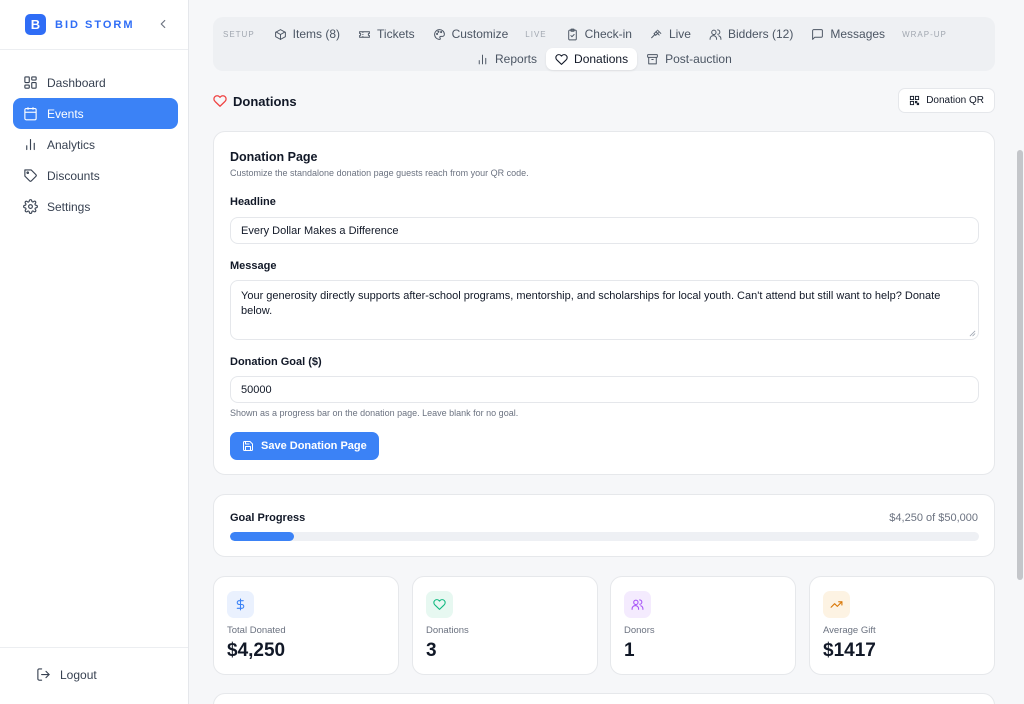 The width and height of the screenshot is (1024, 704). I want to click on tab-live: Live, so click(670, 34).